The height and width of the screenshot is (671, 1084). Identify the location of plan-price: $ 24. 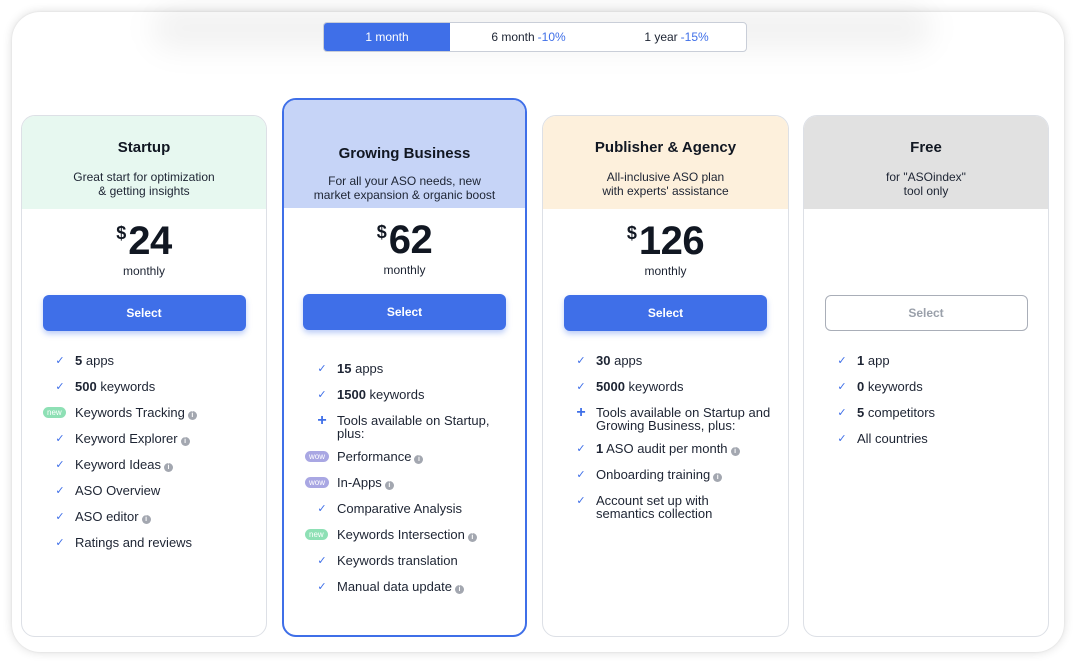
(144, 241).